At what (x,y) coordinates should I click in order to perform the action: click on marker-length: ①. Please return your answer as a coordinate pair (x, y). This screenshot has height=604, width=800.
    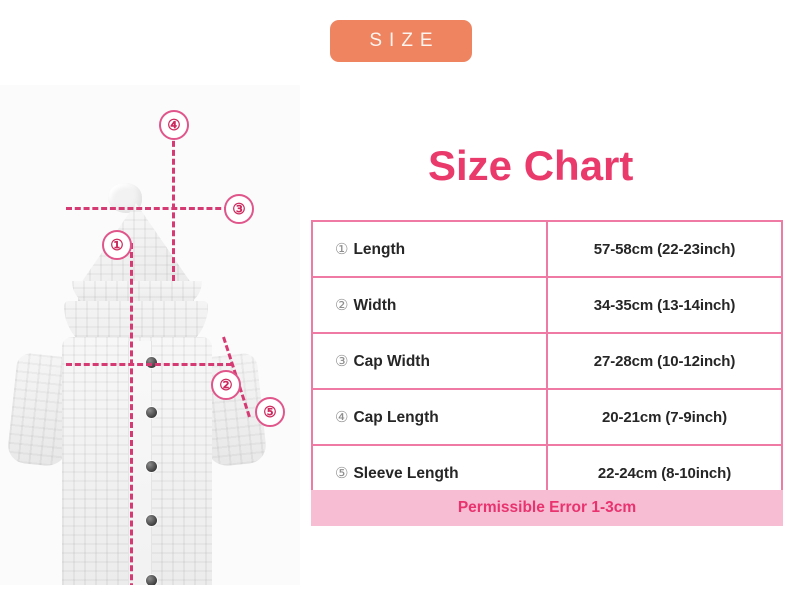
    Looking at the image, I should click on (117, 245).